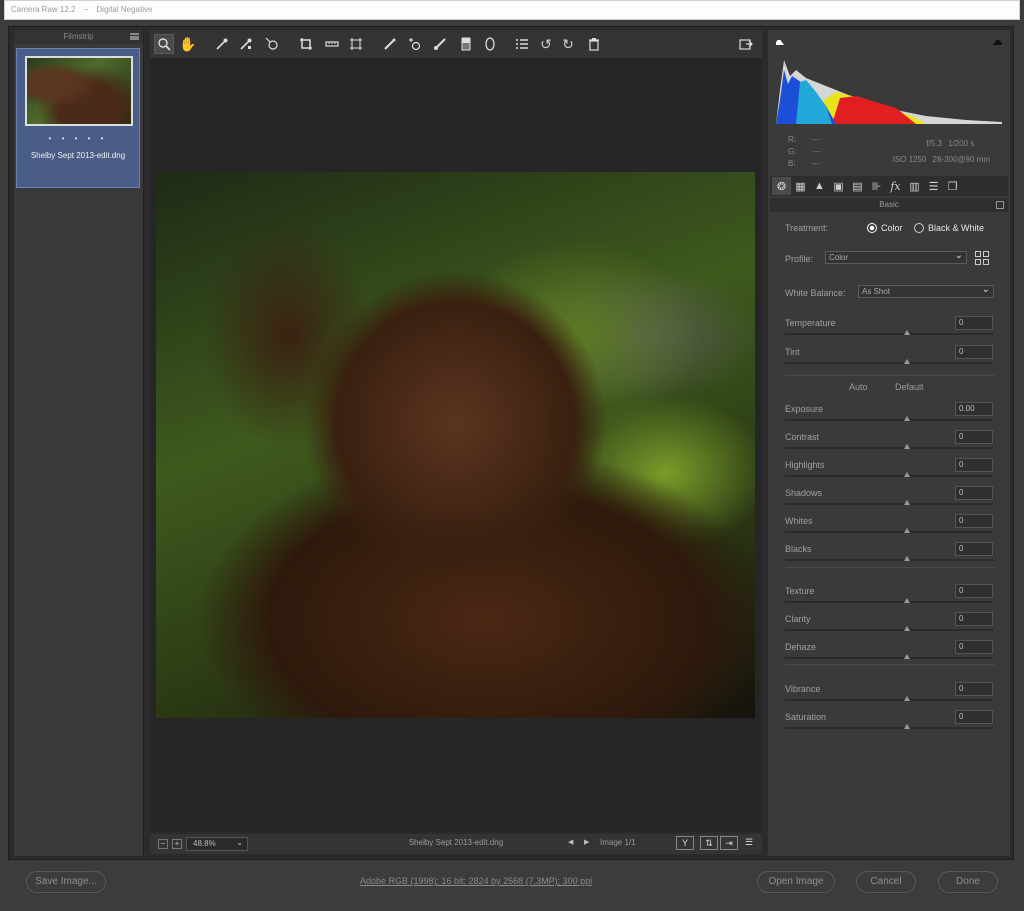  Describe the element at coordinates (909, 387) in the screenshot. I see `default-button: Default` at that location.